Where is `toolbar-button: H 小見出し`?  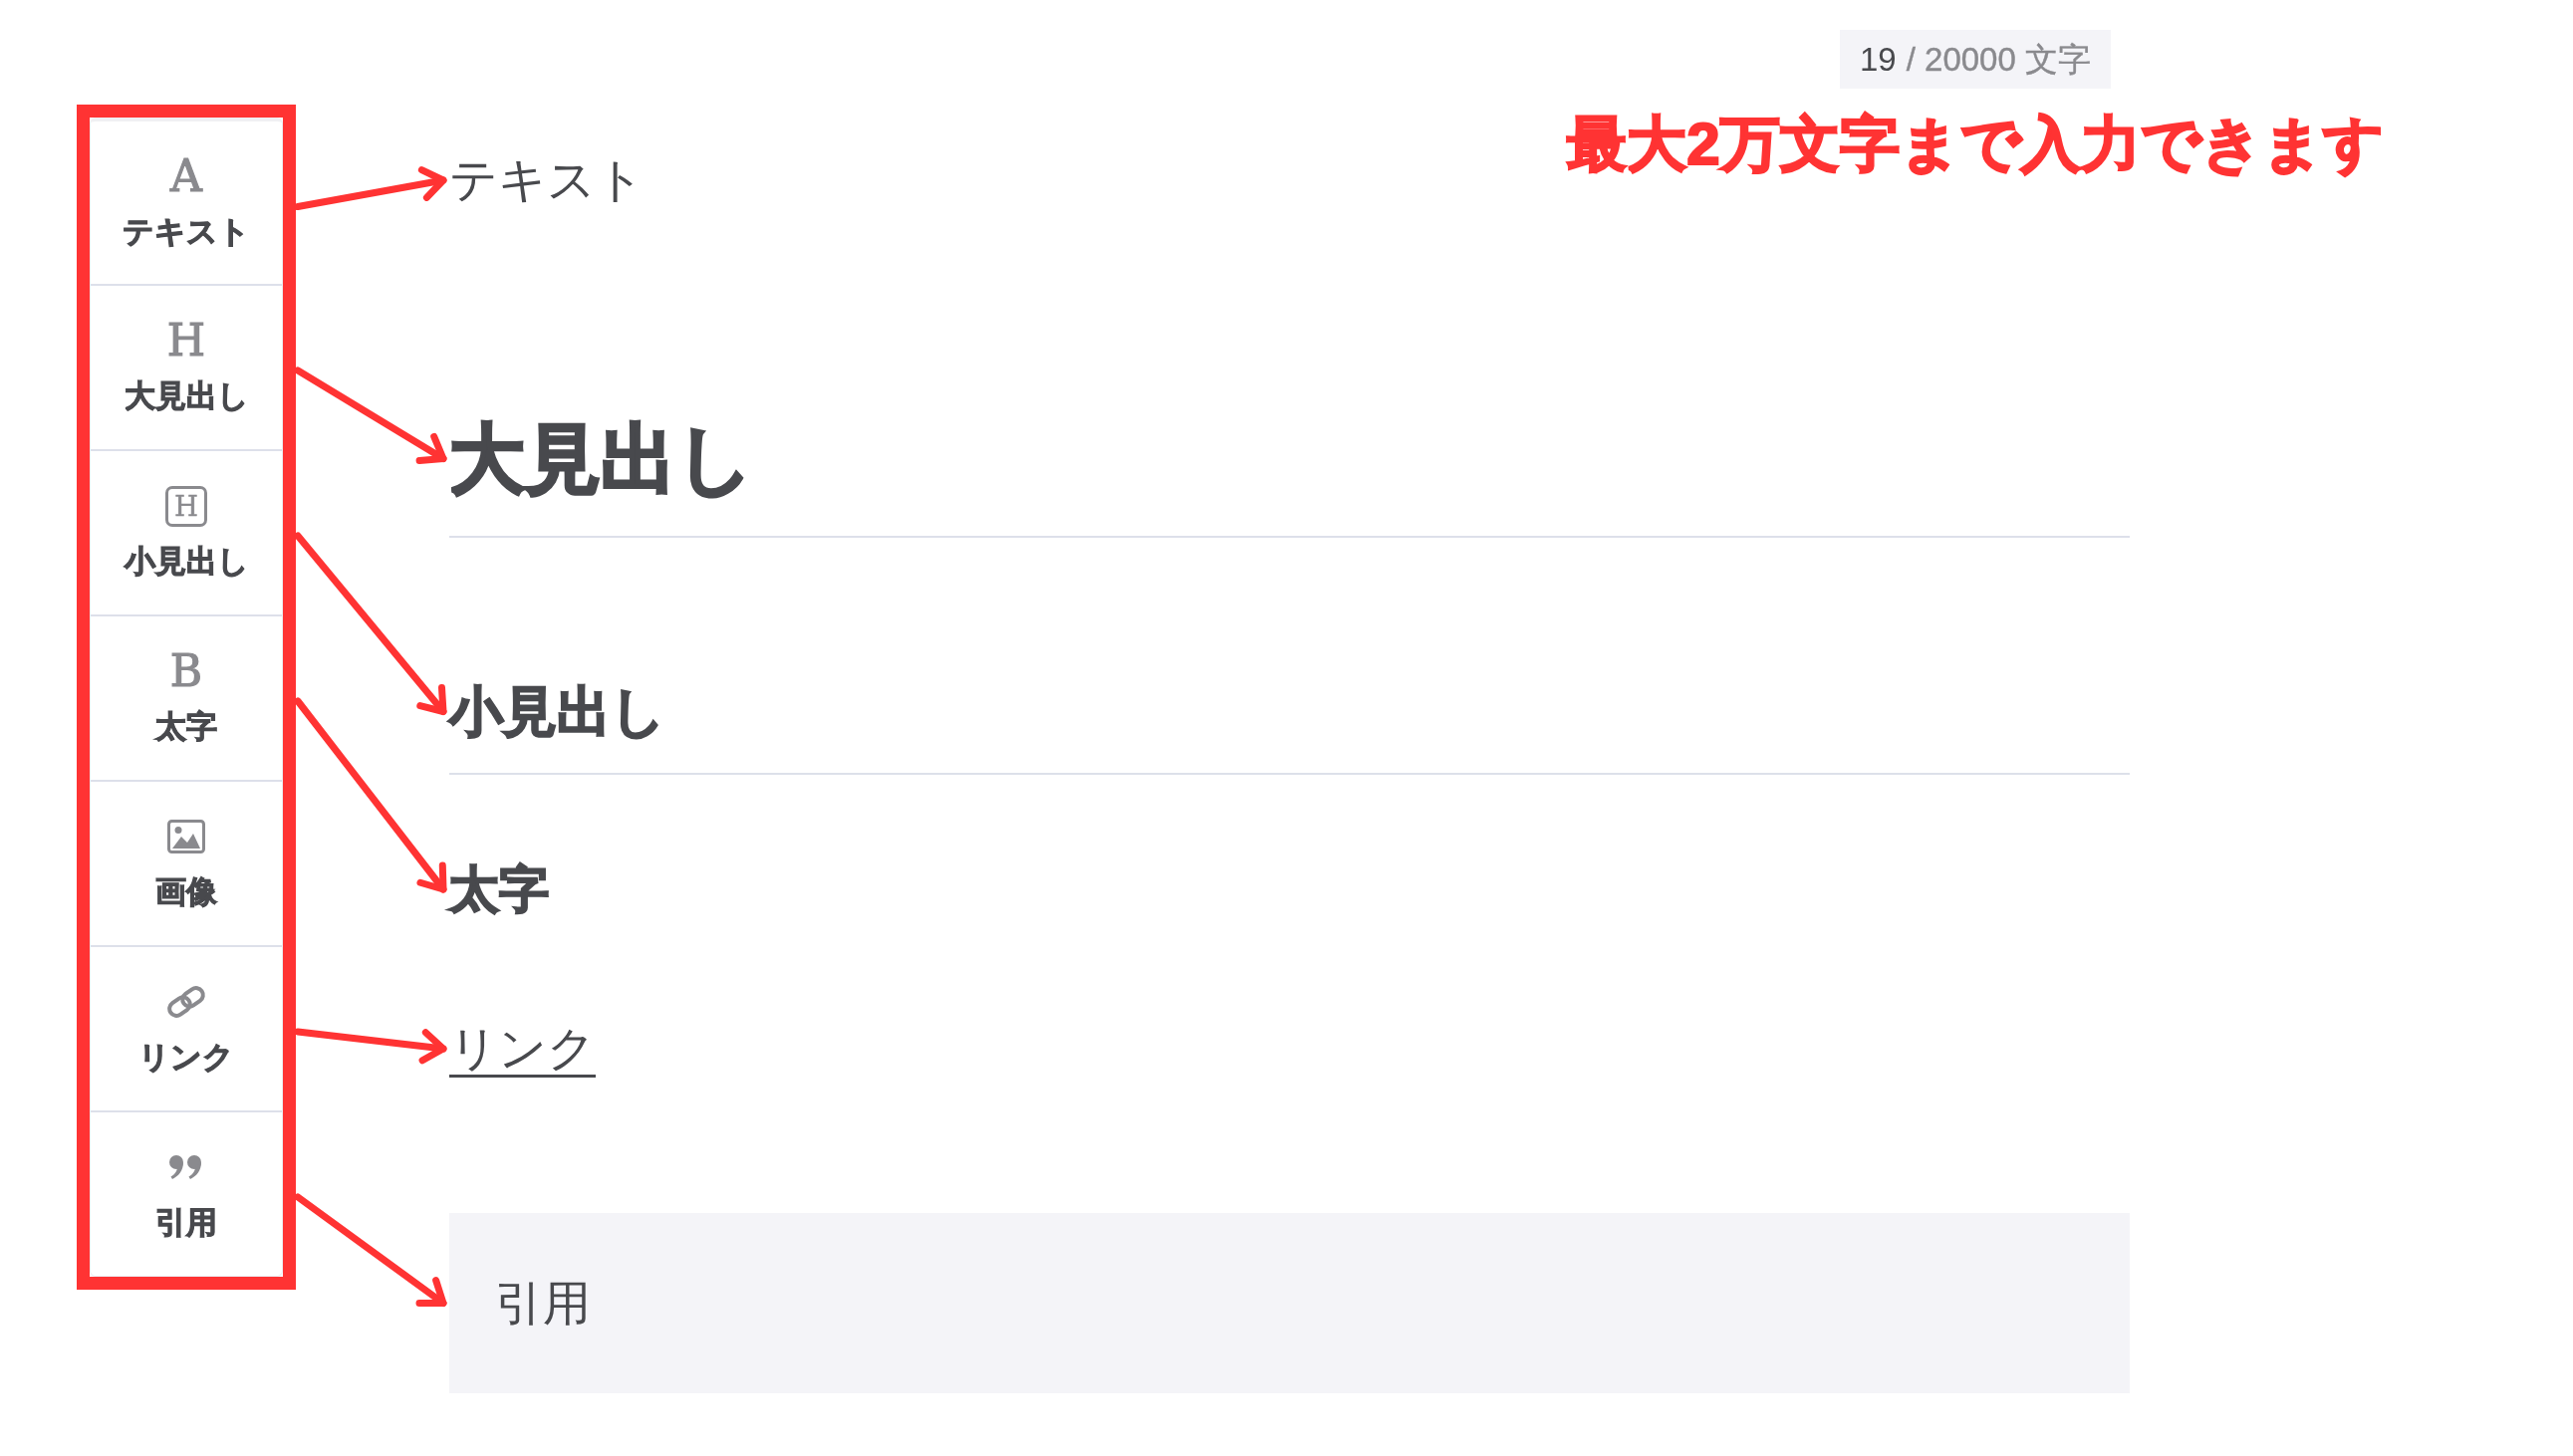
toolbar-button: H 小見出し is located at coordinates (186, 531).